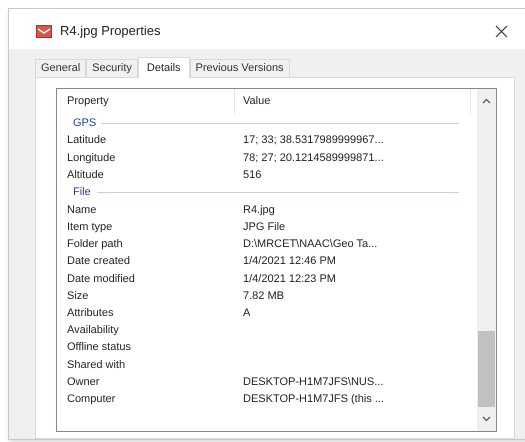 The width and height of the screenshot is (525, 442). Describe the element at coordinates (164, 67) in the screenshot. I see `tab: Details` at that location.